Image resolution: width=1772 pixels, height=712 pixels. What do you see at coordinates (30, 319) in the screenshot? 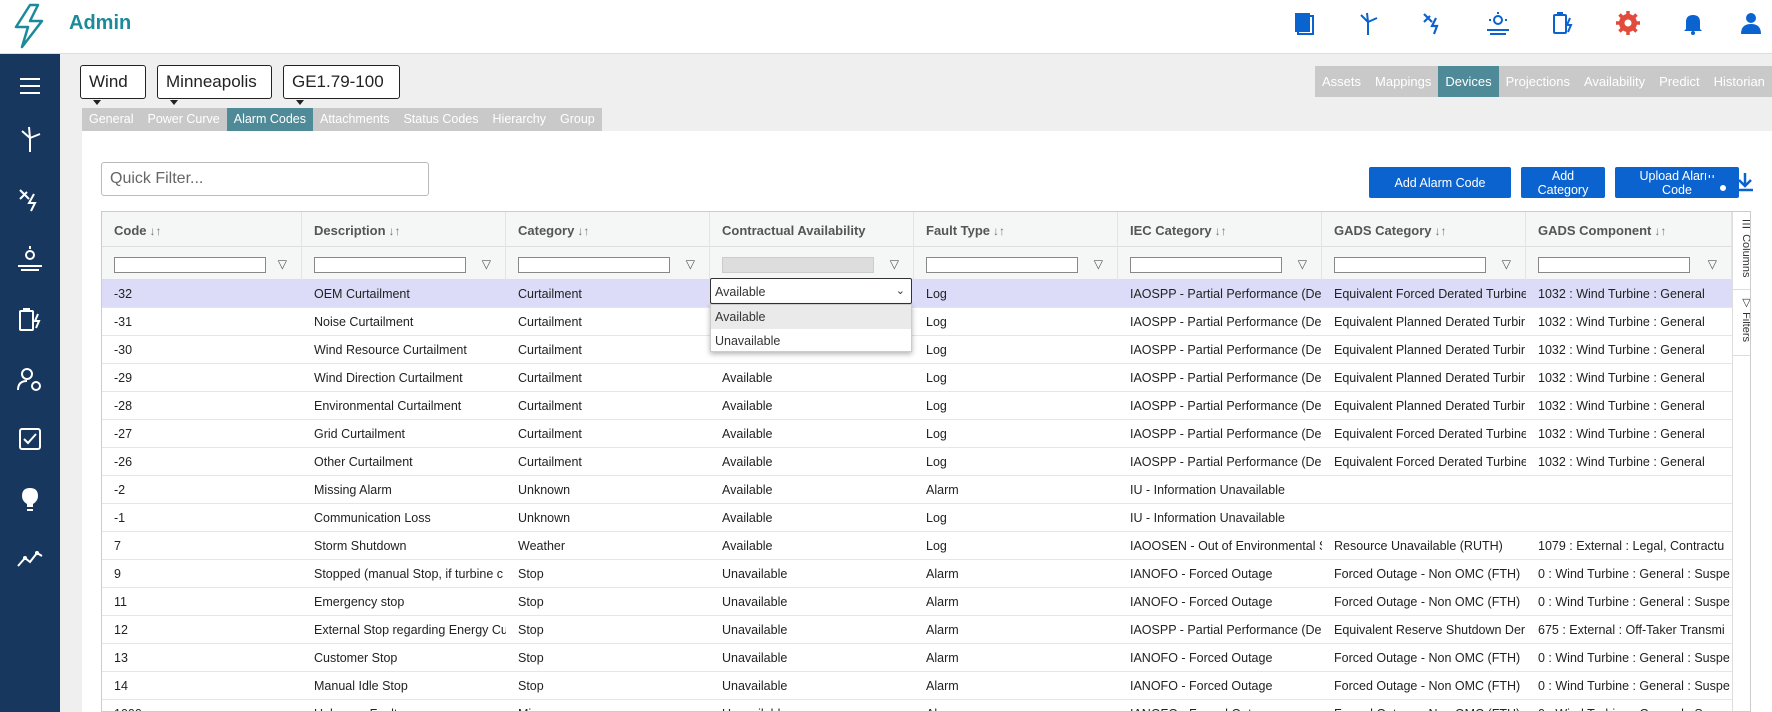
I see `battery-icon` at bounding box center [30, 319].